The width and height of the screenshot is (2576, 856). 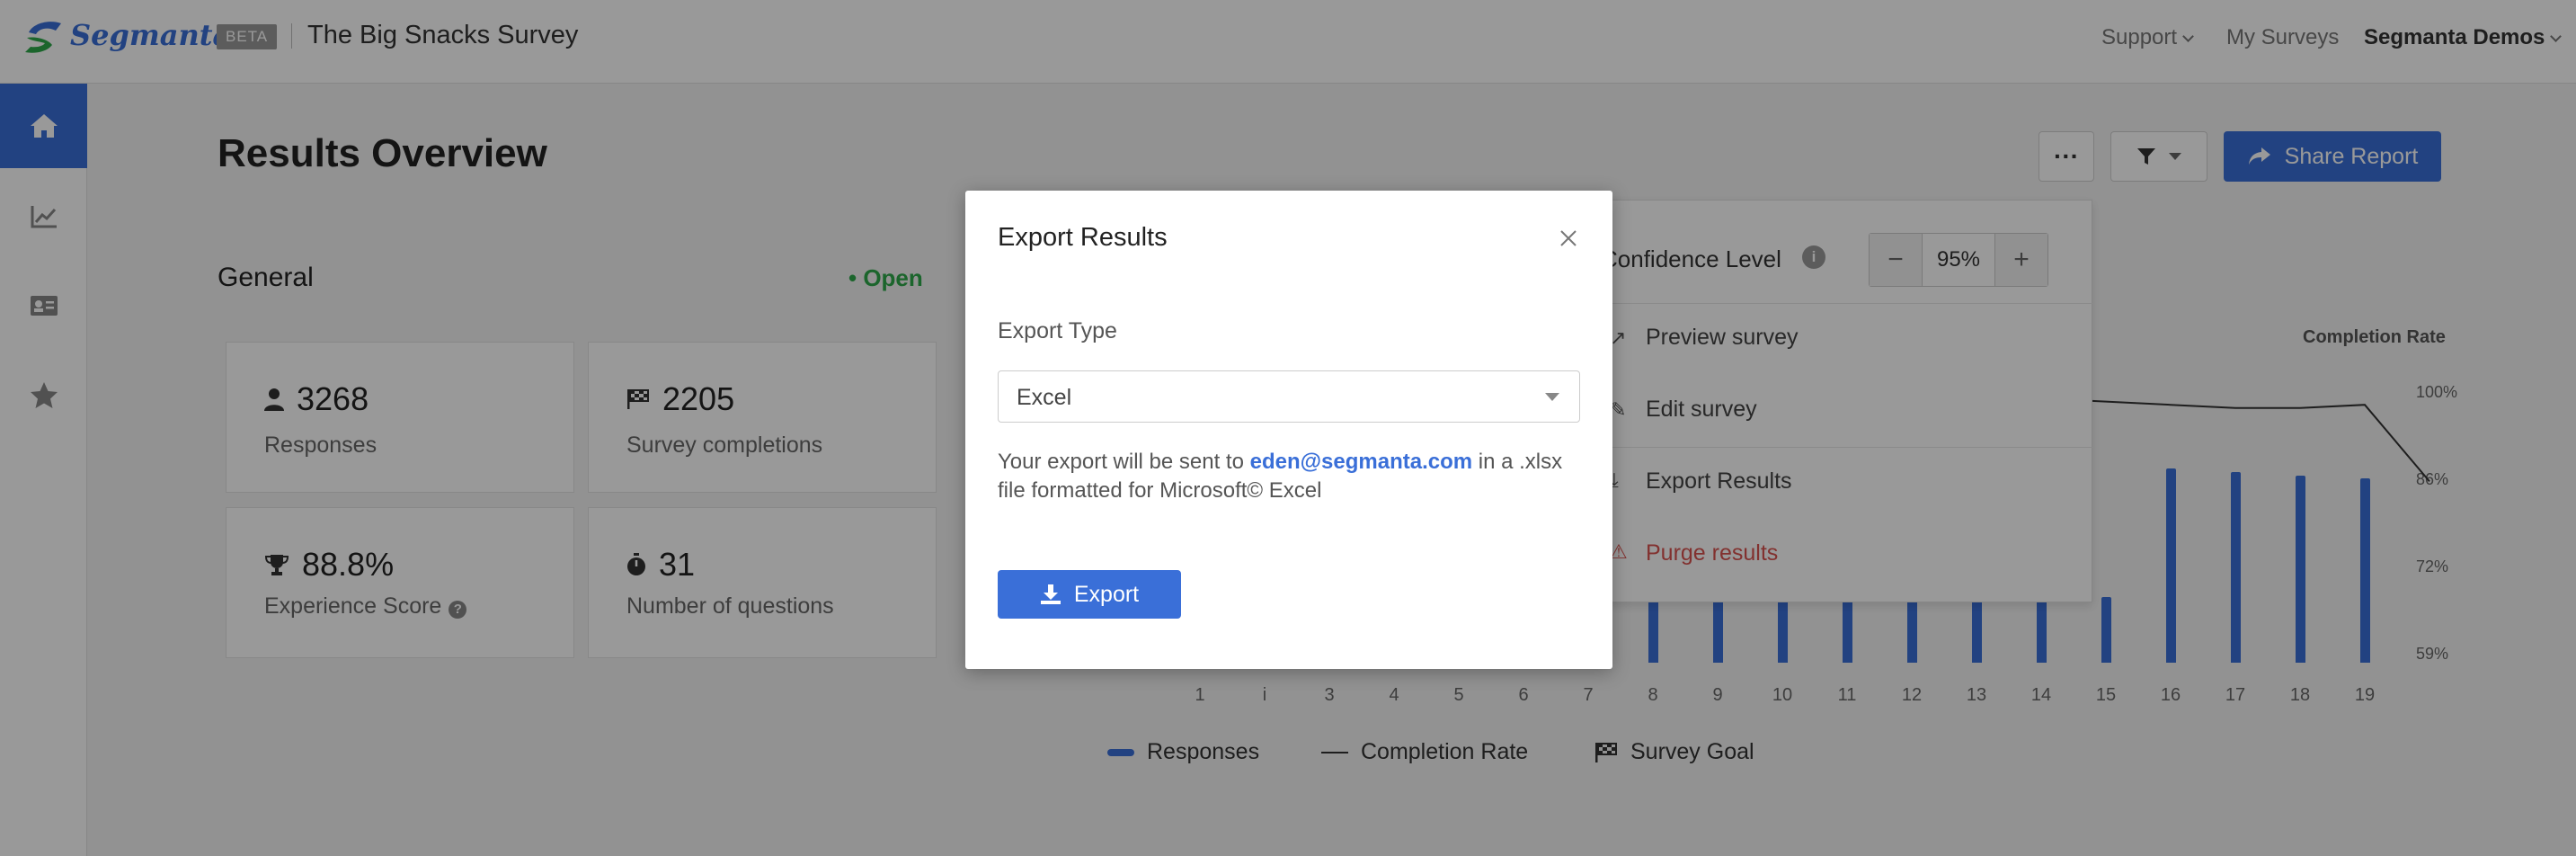 What do you see at coordinates (1552, 397) in the screenshot?
I see `caret-down-icon` at bounding box center [1552, 397].